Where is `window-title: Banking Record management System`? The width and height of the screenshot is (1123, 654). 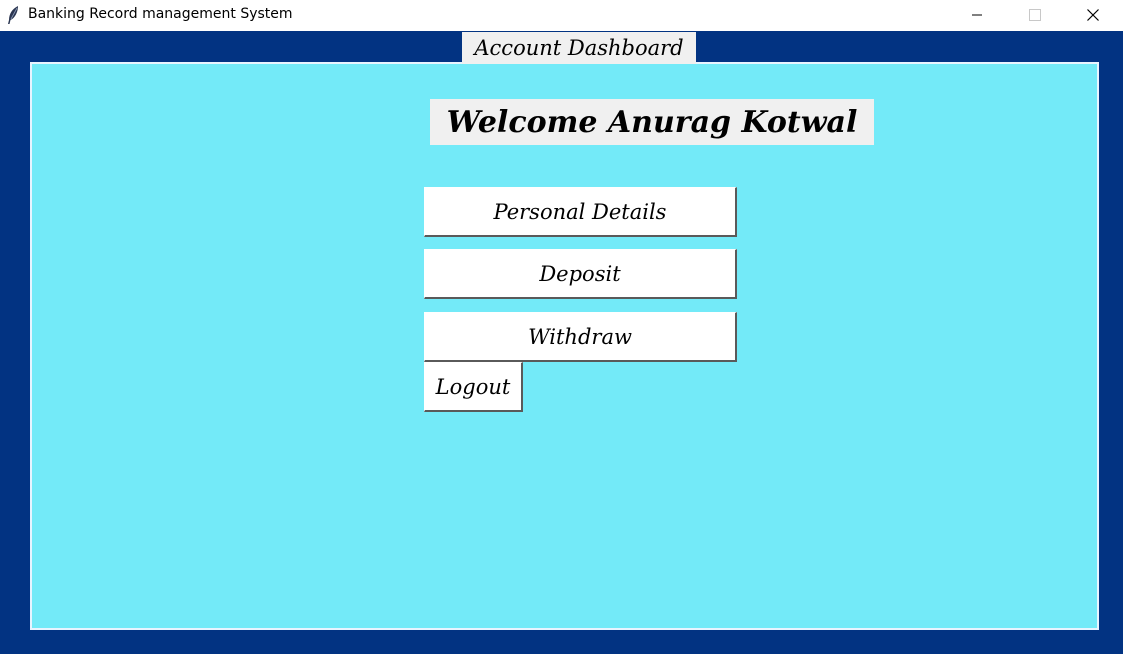
window-title: Banking Record management System is located at coordinates (160, 14).